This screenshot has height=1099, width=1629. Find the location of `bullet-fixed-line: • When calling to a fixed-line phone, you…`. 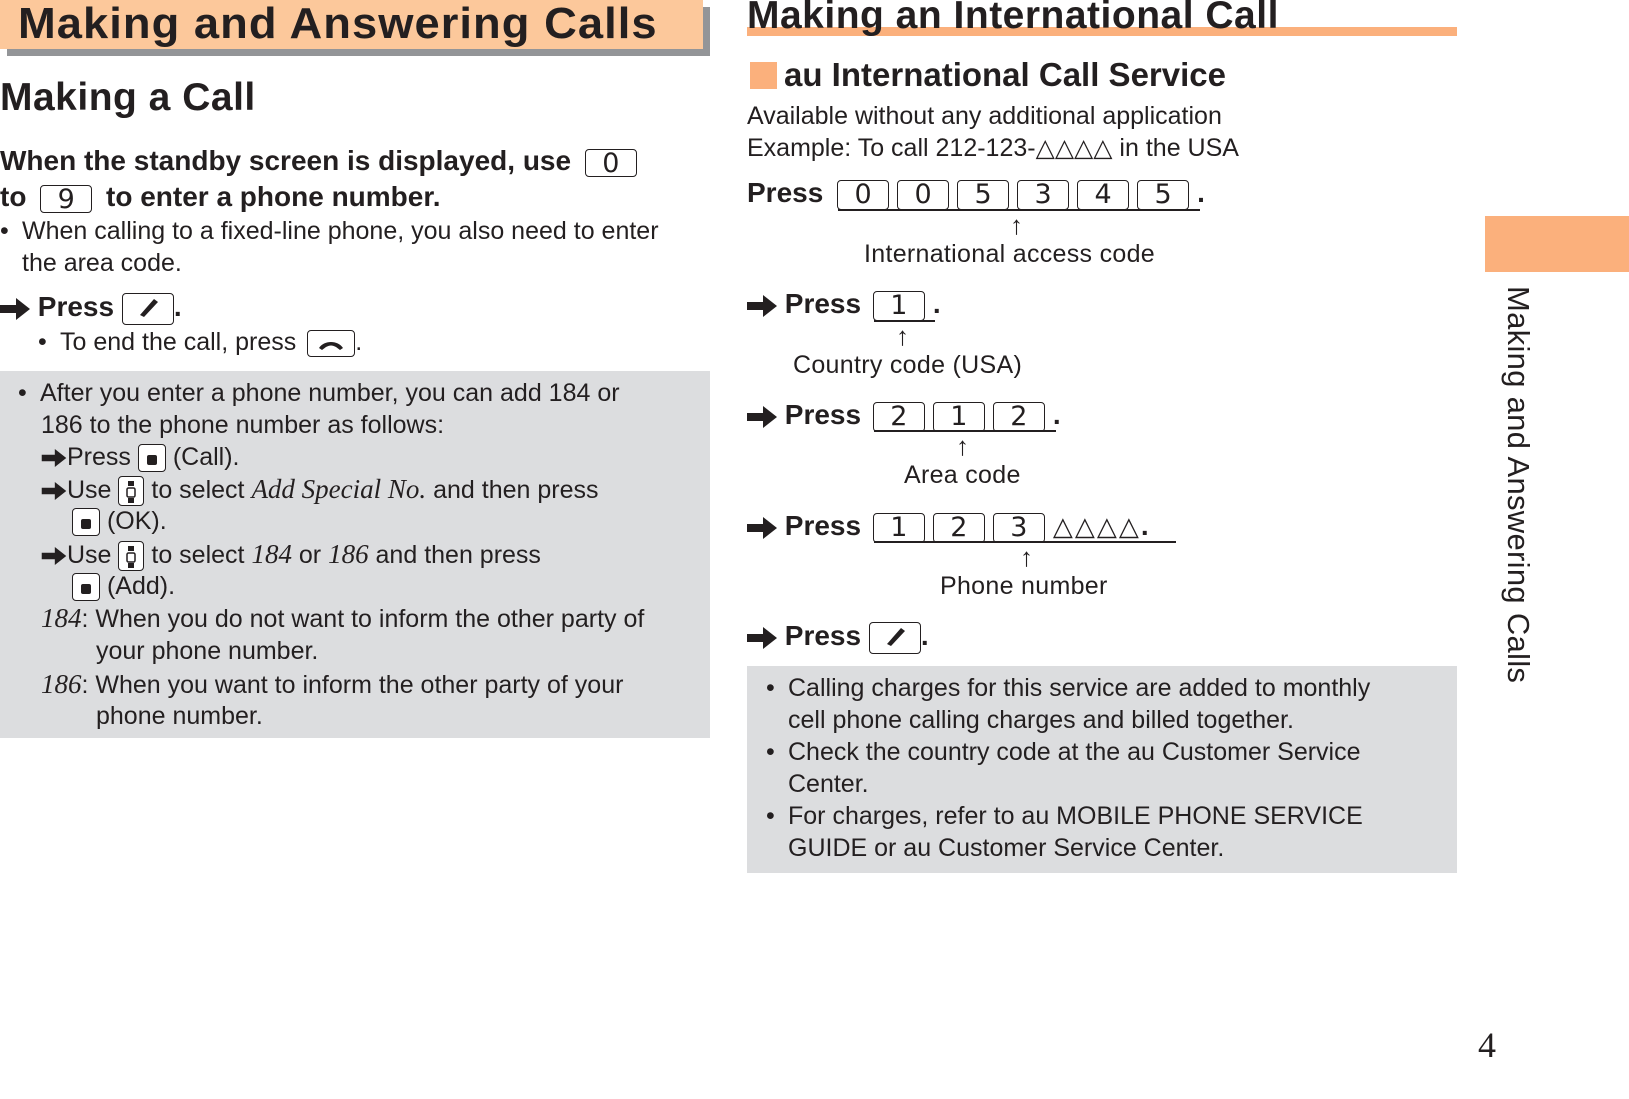

bullet-fixed-line: • When calling to a fixed-line phone, you… is located at coordinates (329, 231).